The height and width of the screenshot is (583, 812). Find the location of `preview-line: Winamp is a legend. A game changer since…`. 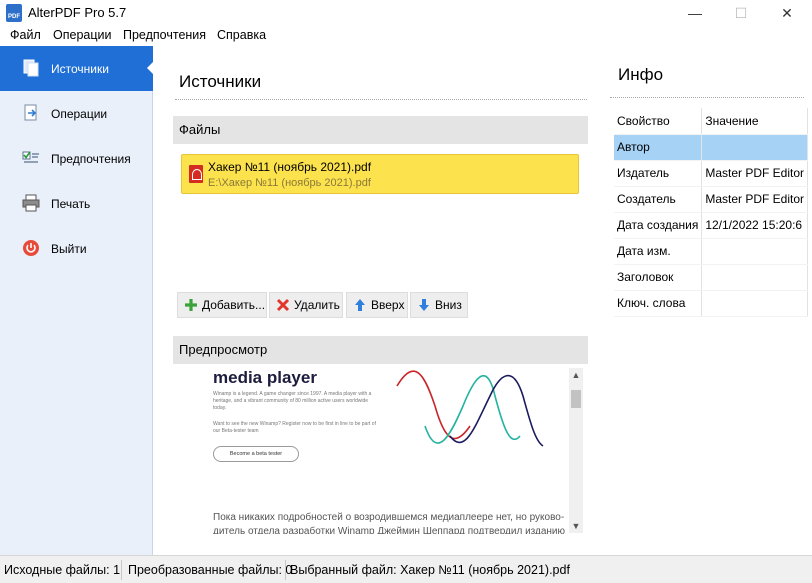

preview-line: Winamp is a legend. A game changer since… is located at coordinates (292, 394).